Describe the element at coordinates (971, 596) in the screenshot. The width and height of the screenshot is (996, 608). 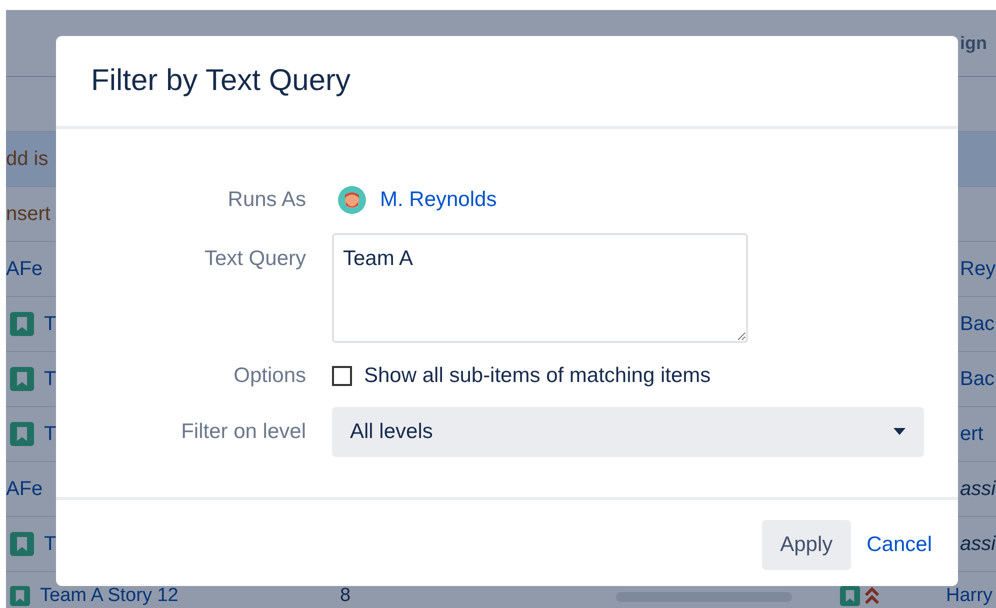
I see `assignee: Harry` at that location.